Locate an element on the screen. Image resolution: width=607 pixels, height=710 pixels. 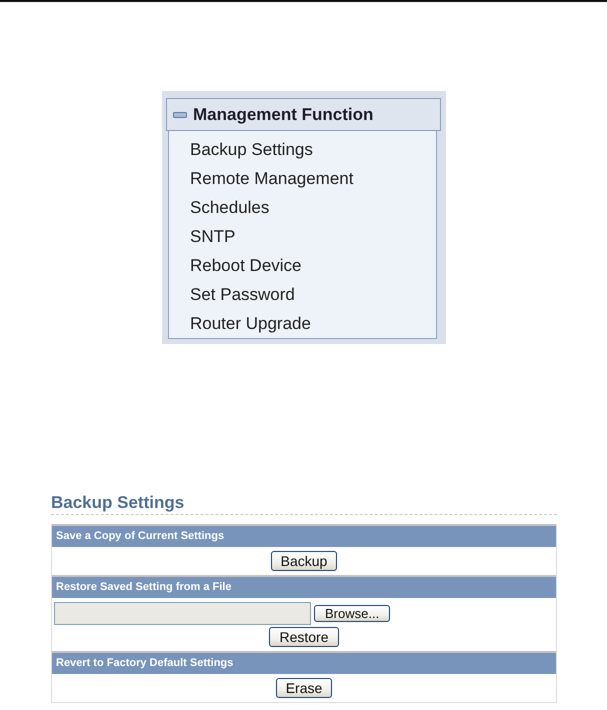
action-button: Backup is located at coordinates (304, 561).